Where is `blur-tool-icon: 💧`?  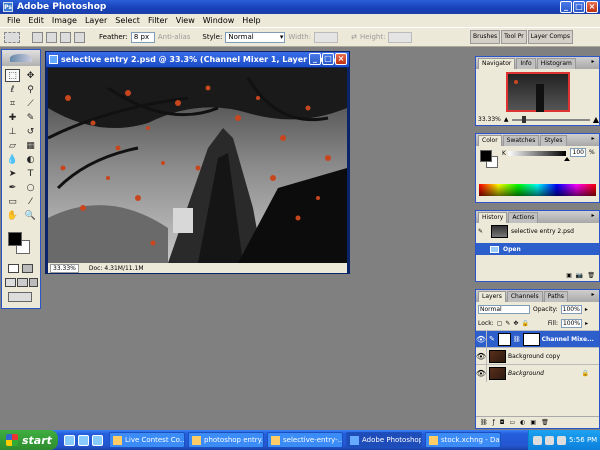
blur-tool-icon: 💧 is located at coordinates (12, 159).